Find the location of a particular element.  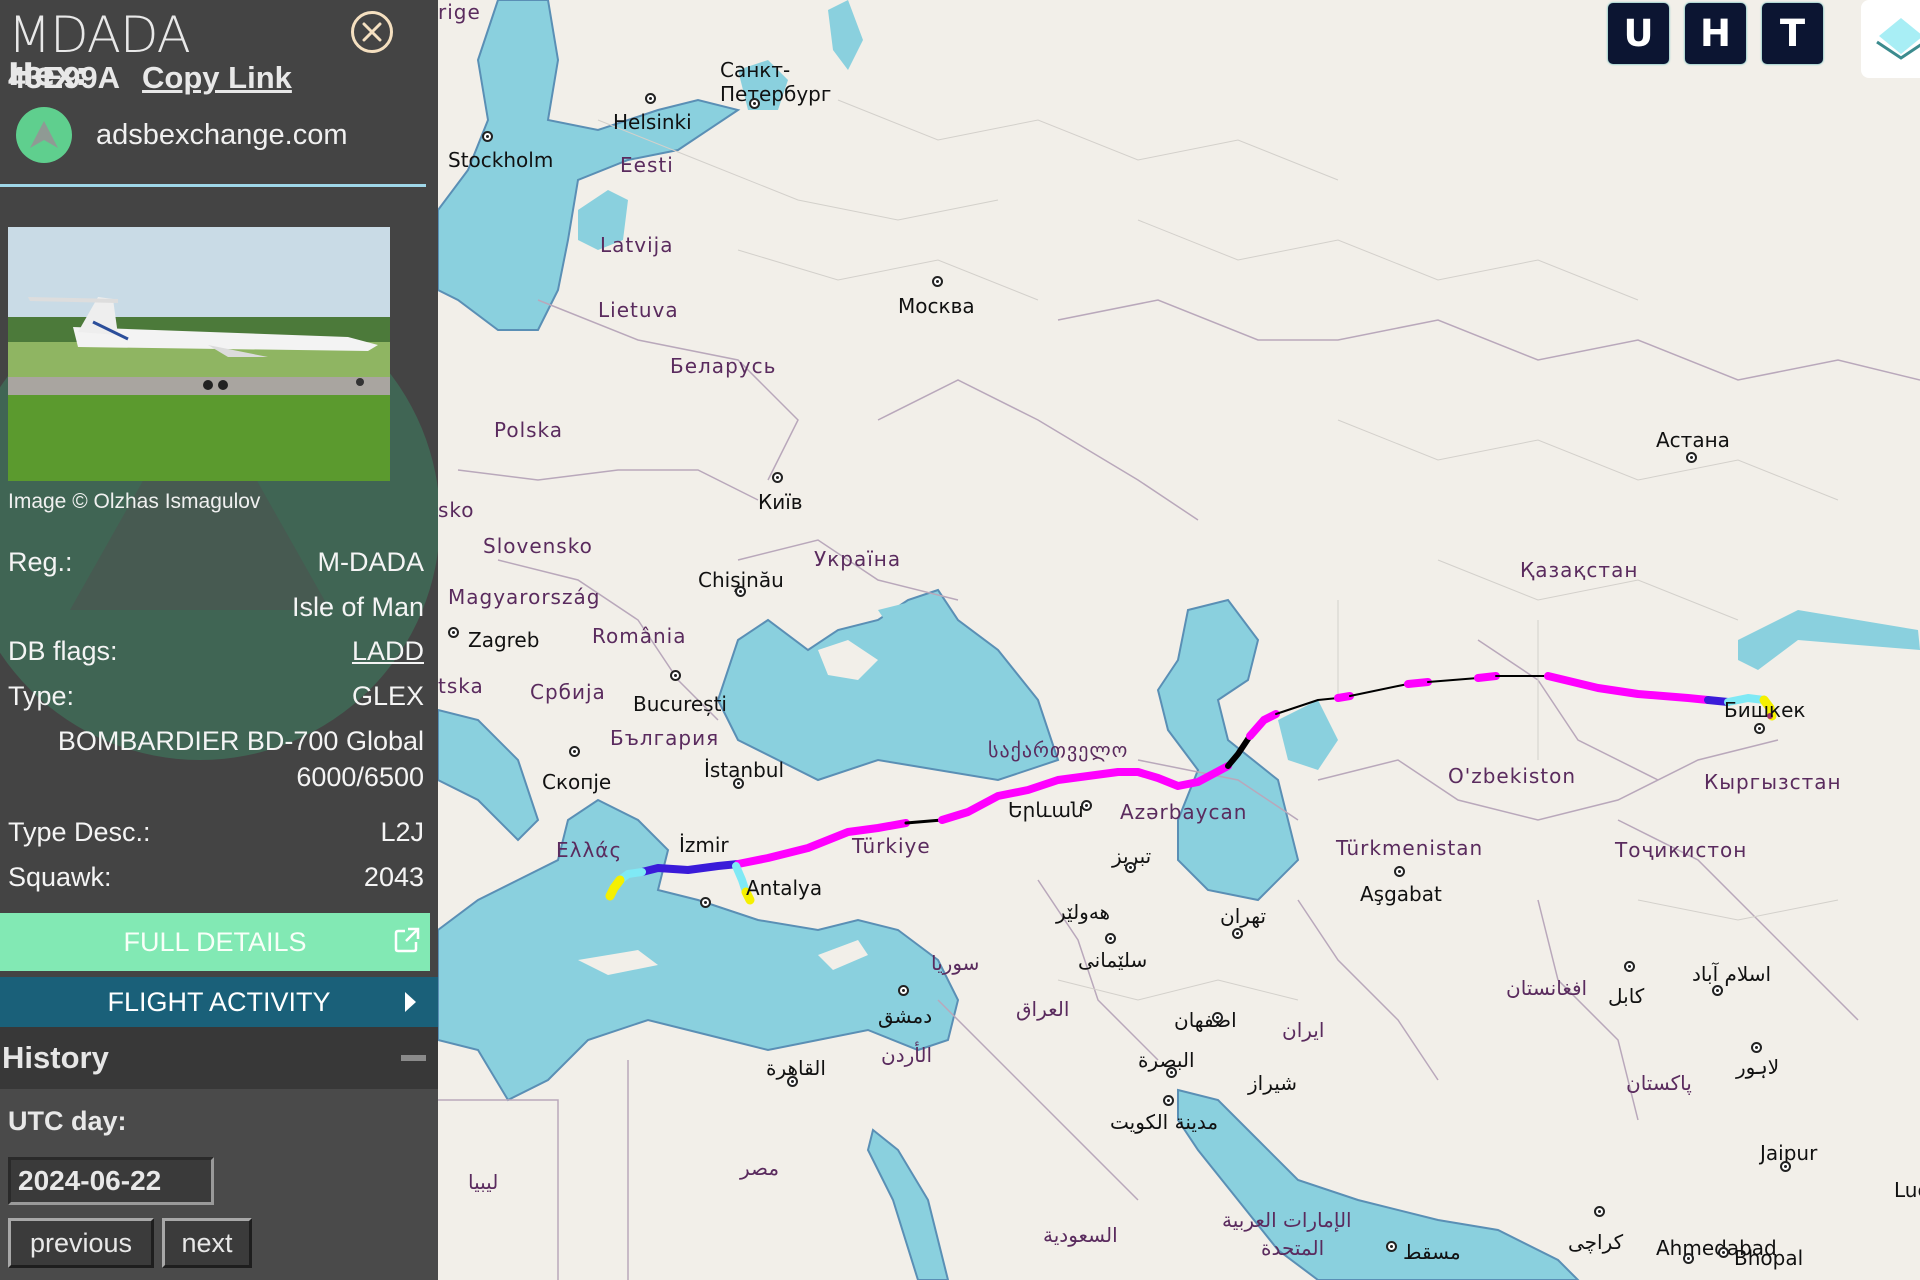

info-label: Reg.: is located at coordinates (40, 562).